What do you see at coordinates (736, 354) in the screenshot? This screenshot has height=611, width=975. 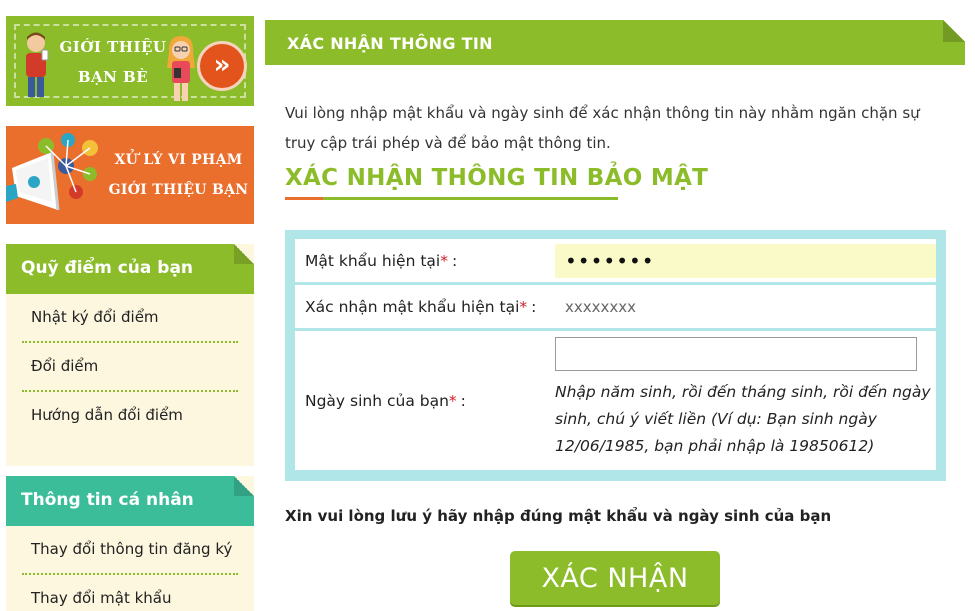 I see `dob-input` at bounding box center [736, 354].